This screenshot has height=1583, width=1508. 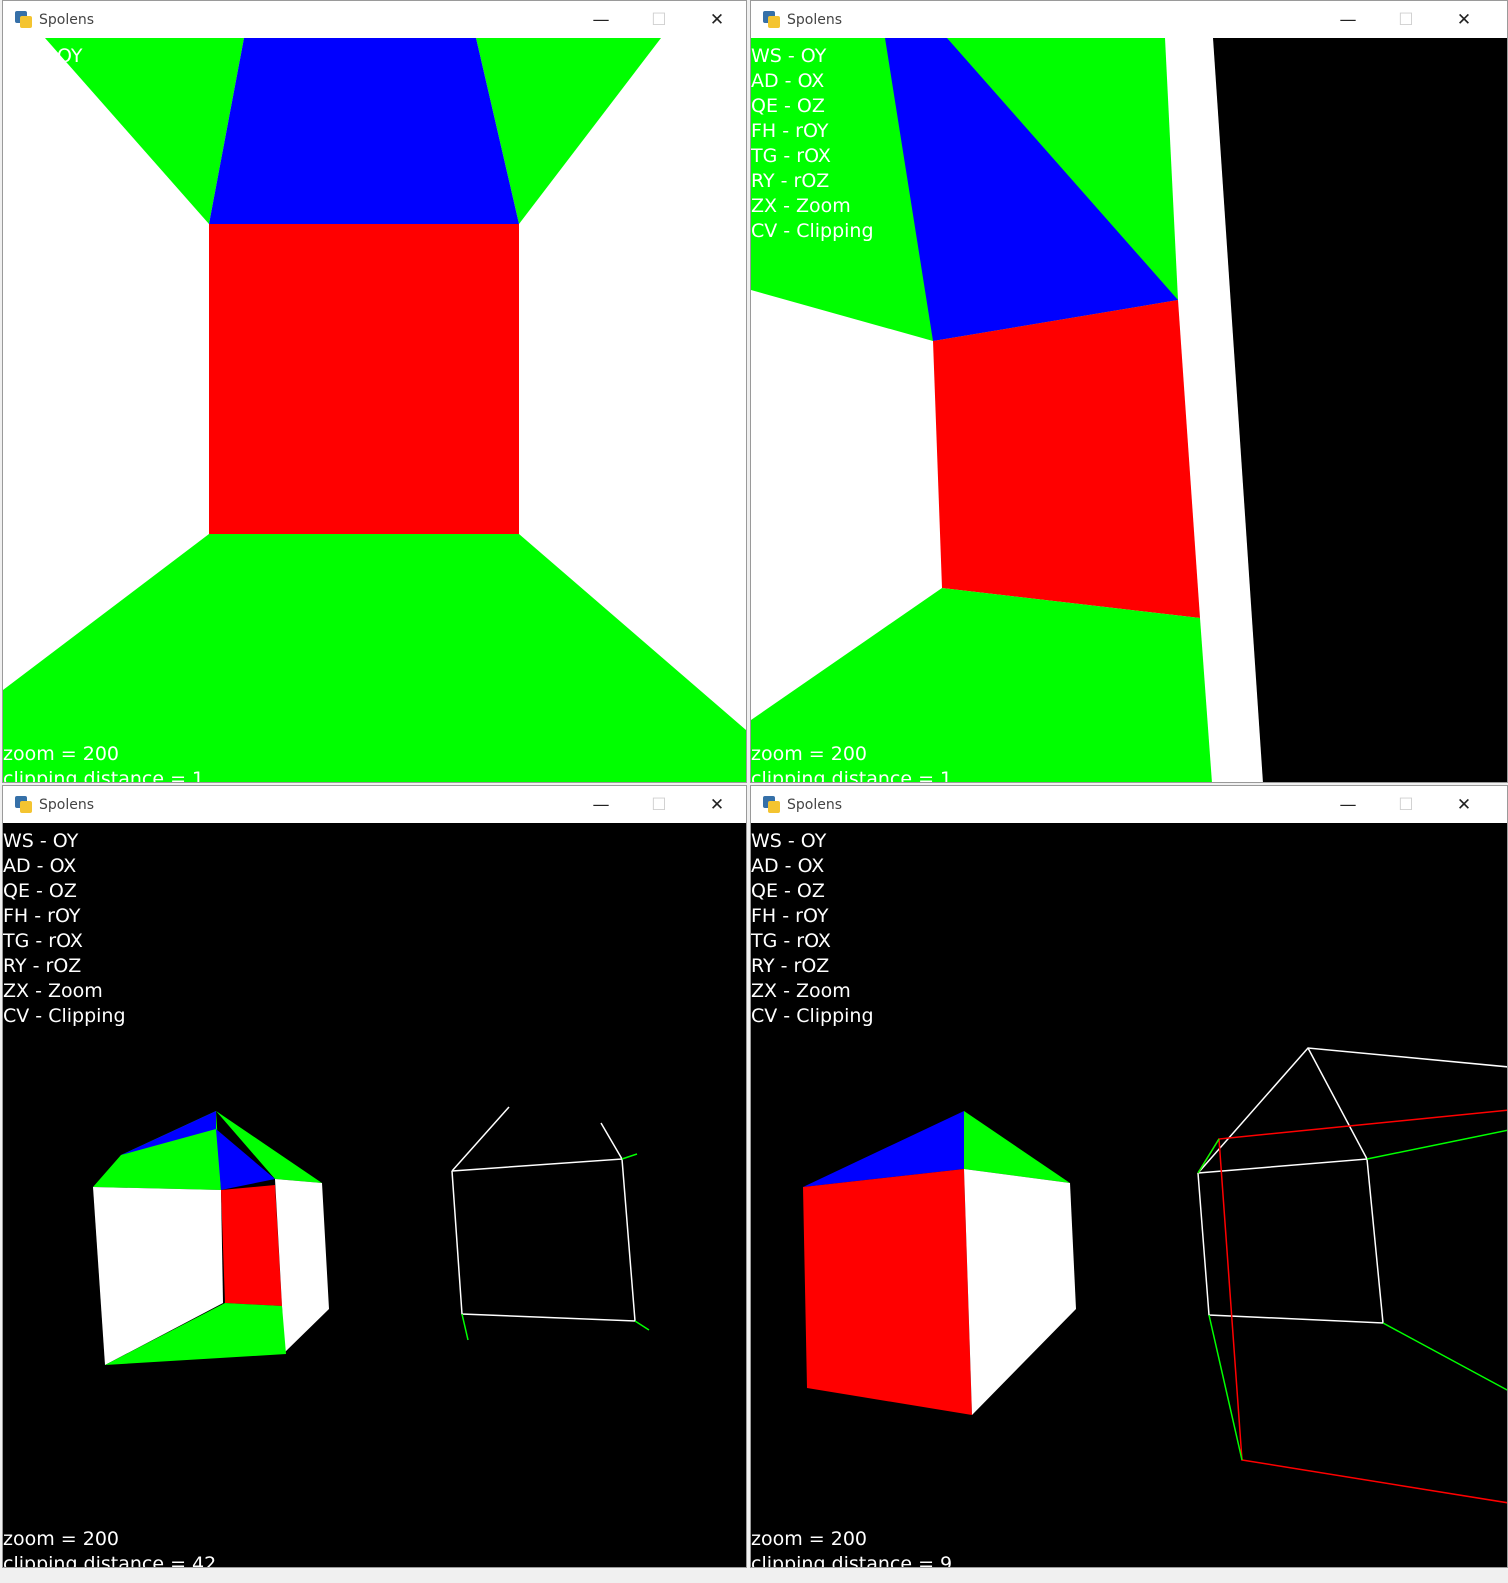 I want to click on red-face-inner, so click(x=251, y=1245).